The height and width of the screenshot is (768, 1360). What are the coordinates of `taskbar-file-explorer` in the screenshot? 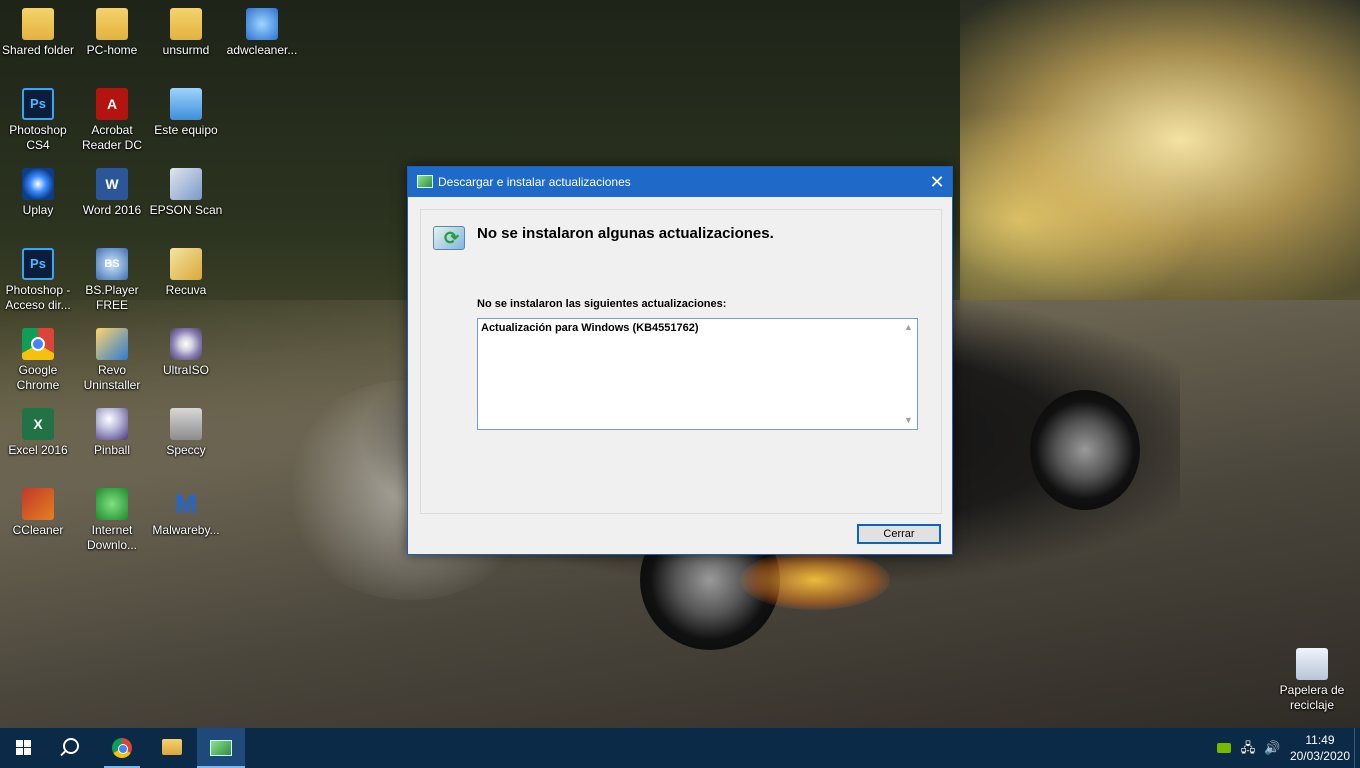 It's located at (172, 748).